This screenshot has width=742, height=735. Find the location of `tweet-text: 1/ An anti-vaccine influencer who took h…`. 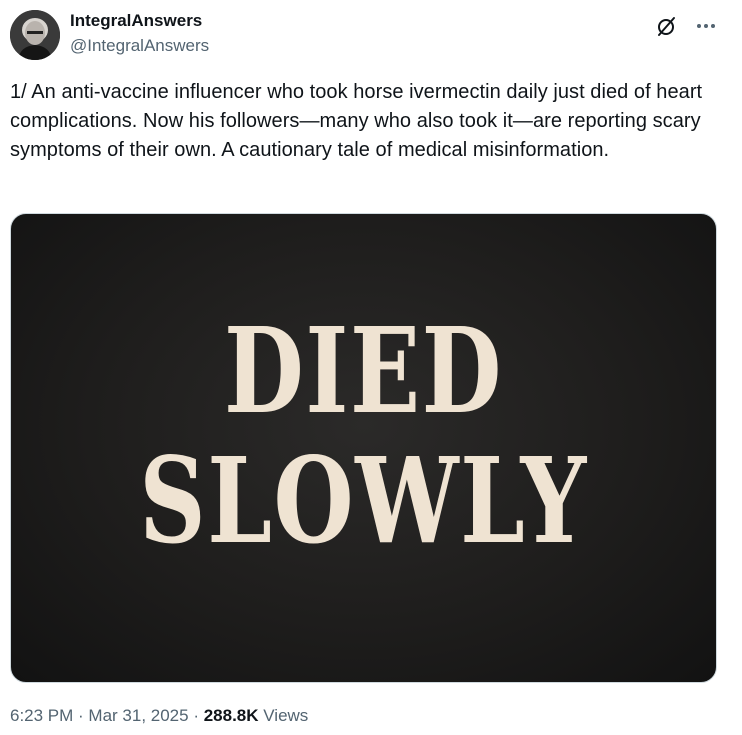

tweet-text: 1/ An anti-vaccine influencer who took h… is located at coordinates (359, 121).